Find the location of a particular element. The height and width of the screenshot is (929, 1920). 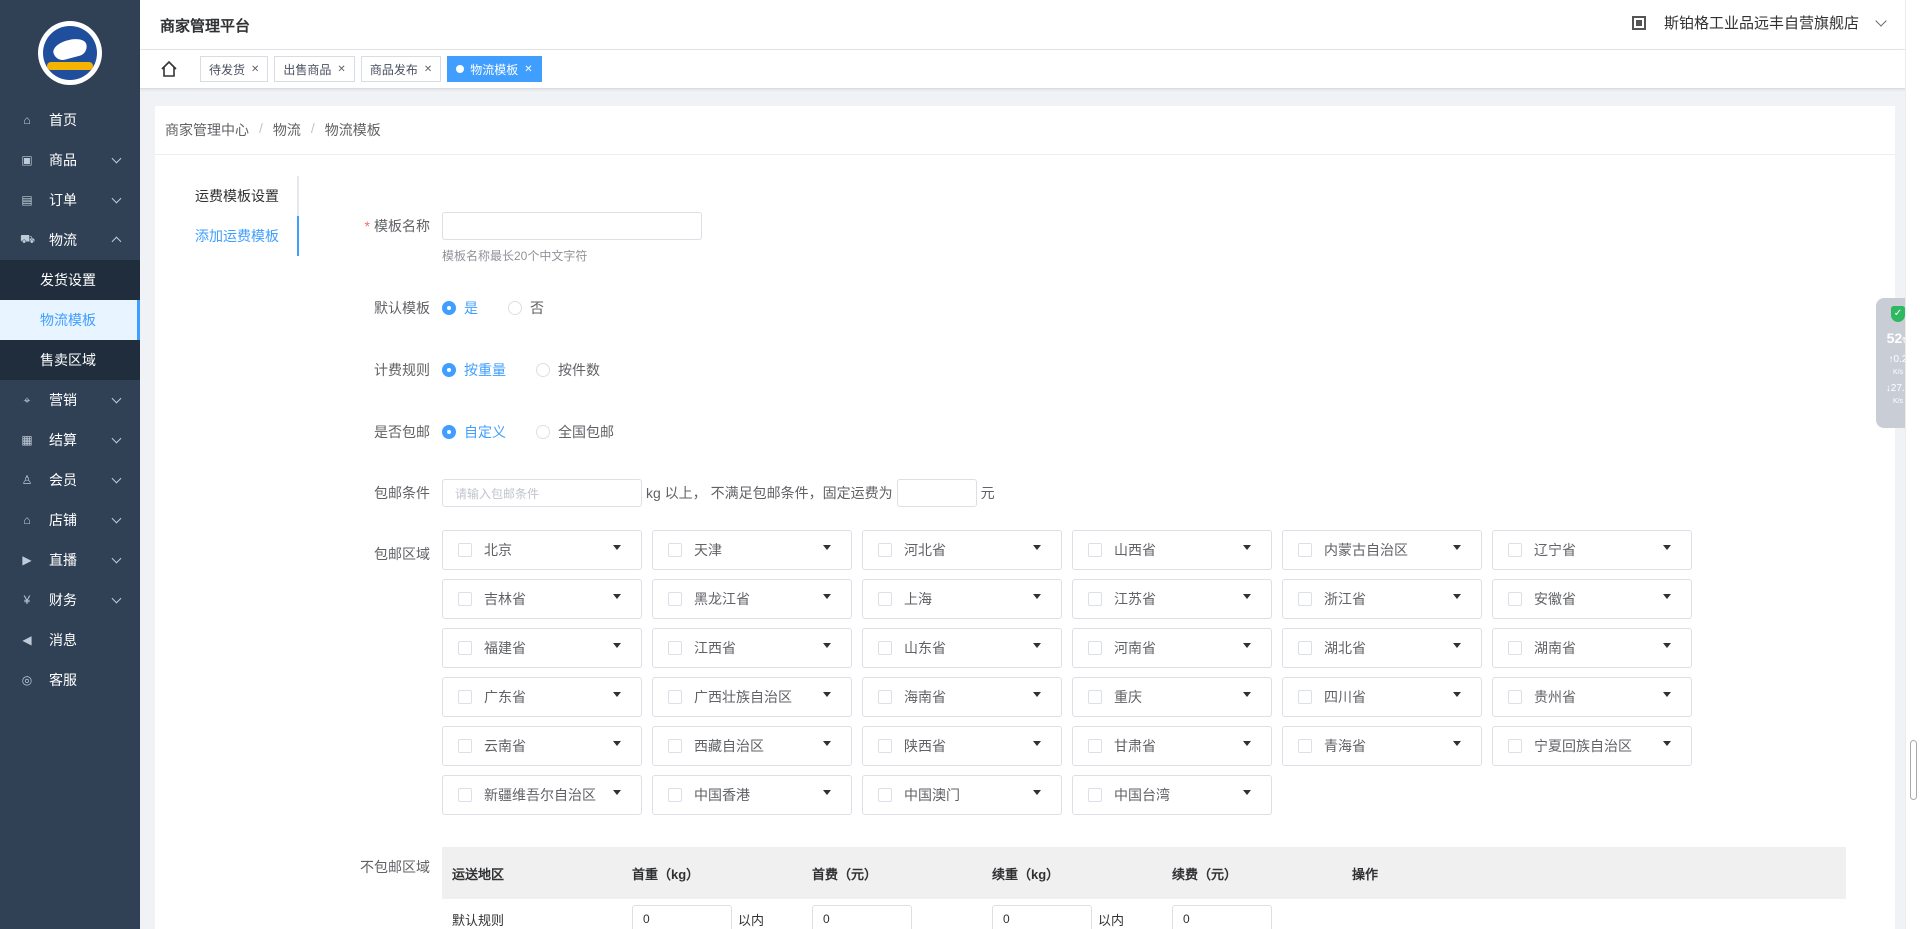

chevron-down-icon is located at coordinates (1881, 20).